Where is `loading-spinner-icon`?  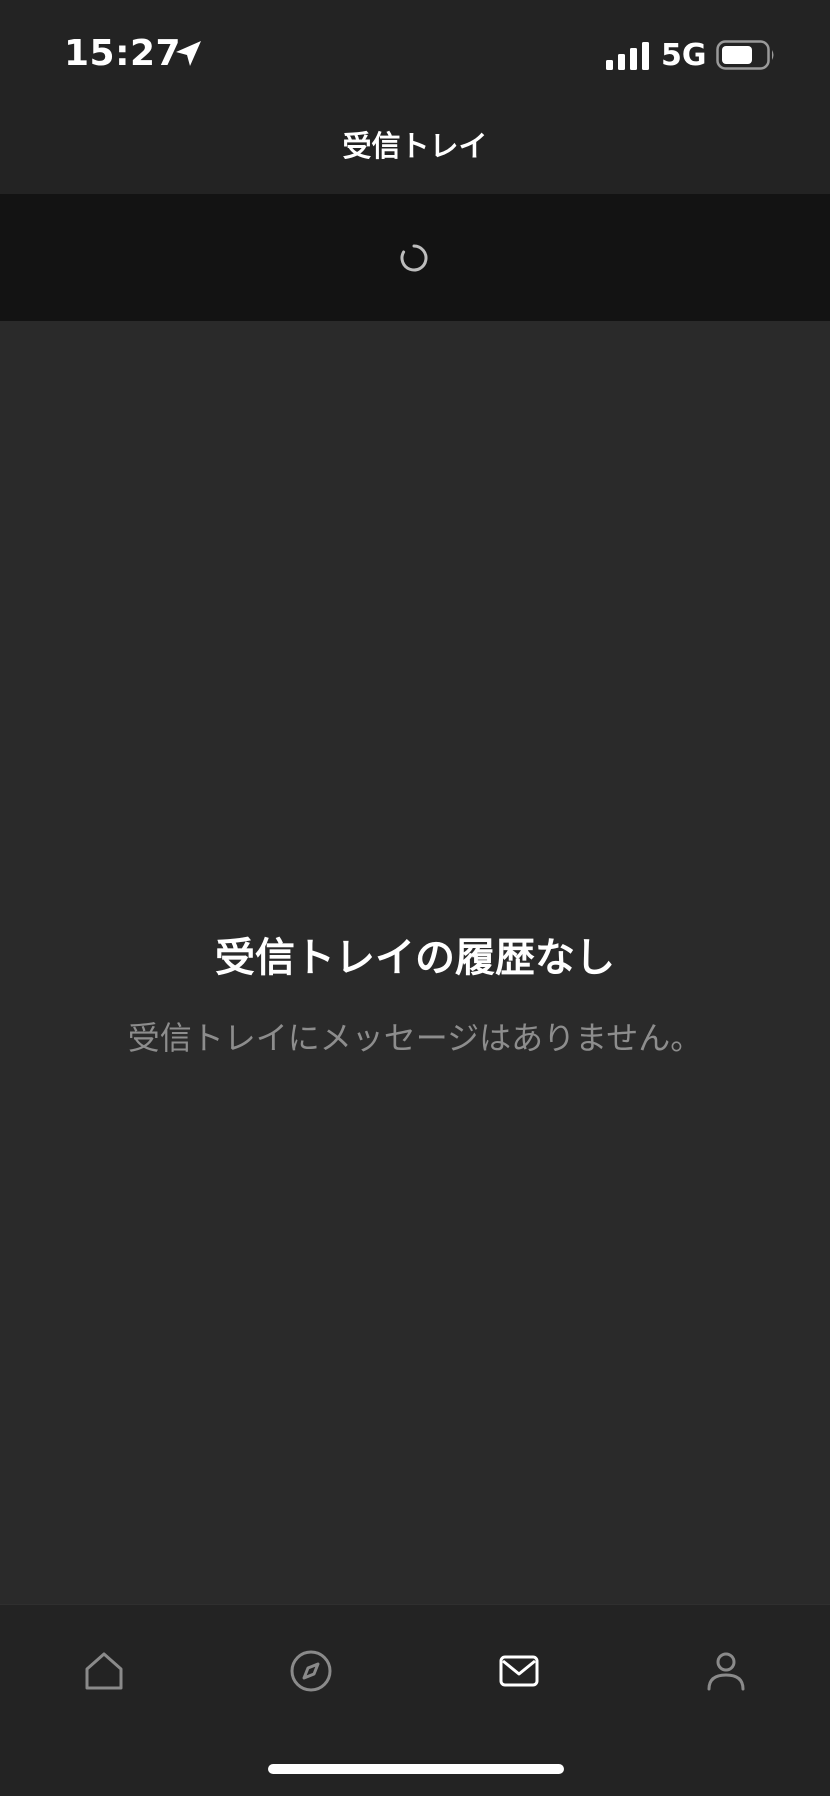
loading-spinner-icon is located at coordinates (414, 258).